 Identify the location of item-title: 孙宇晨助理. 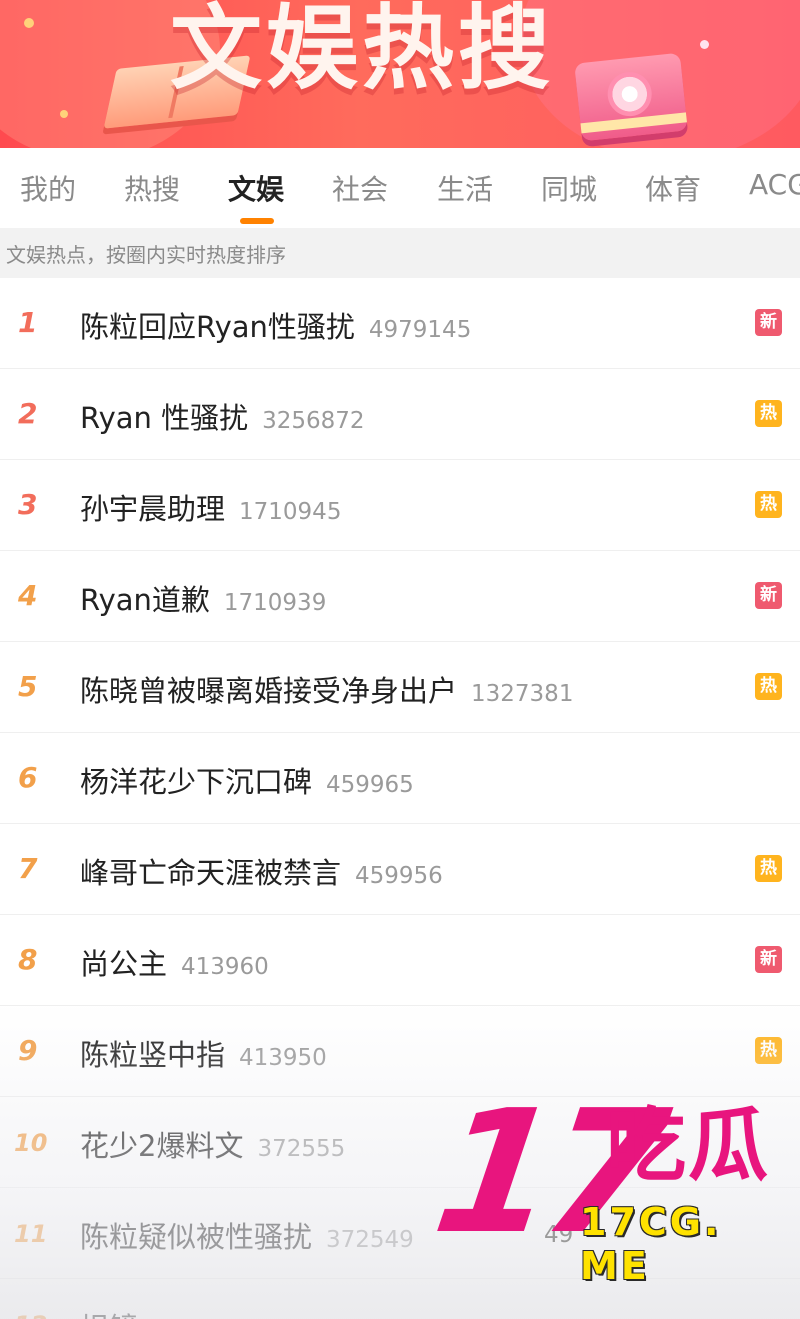
(152, 509).